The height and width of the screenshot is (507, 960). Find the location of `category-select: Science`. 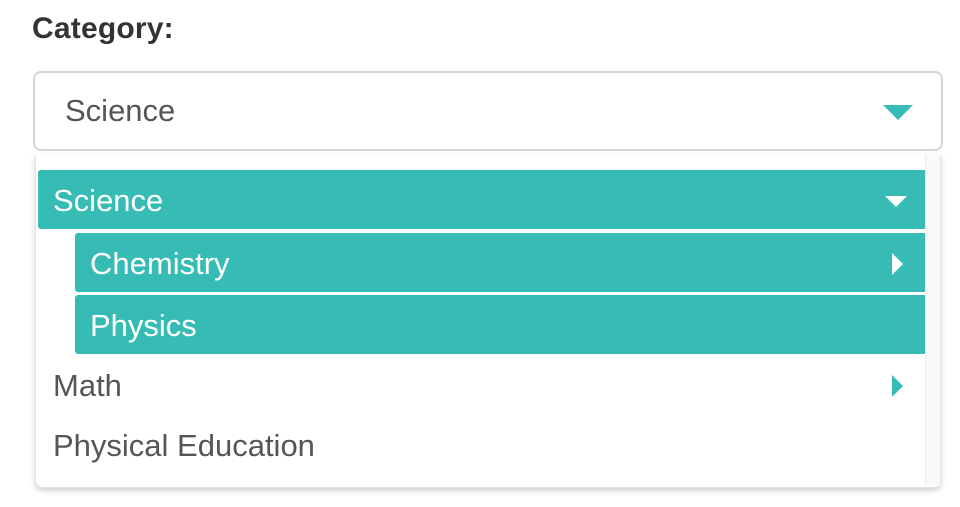

category-select: Science is located at coordinates (488, 111).